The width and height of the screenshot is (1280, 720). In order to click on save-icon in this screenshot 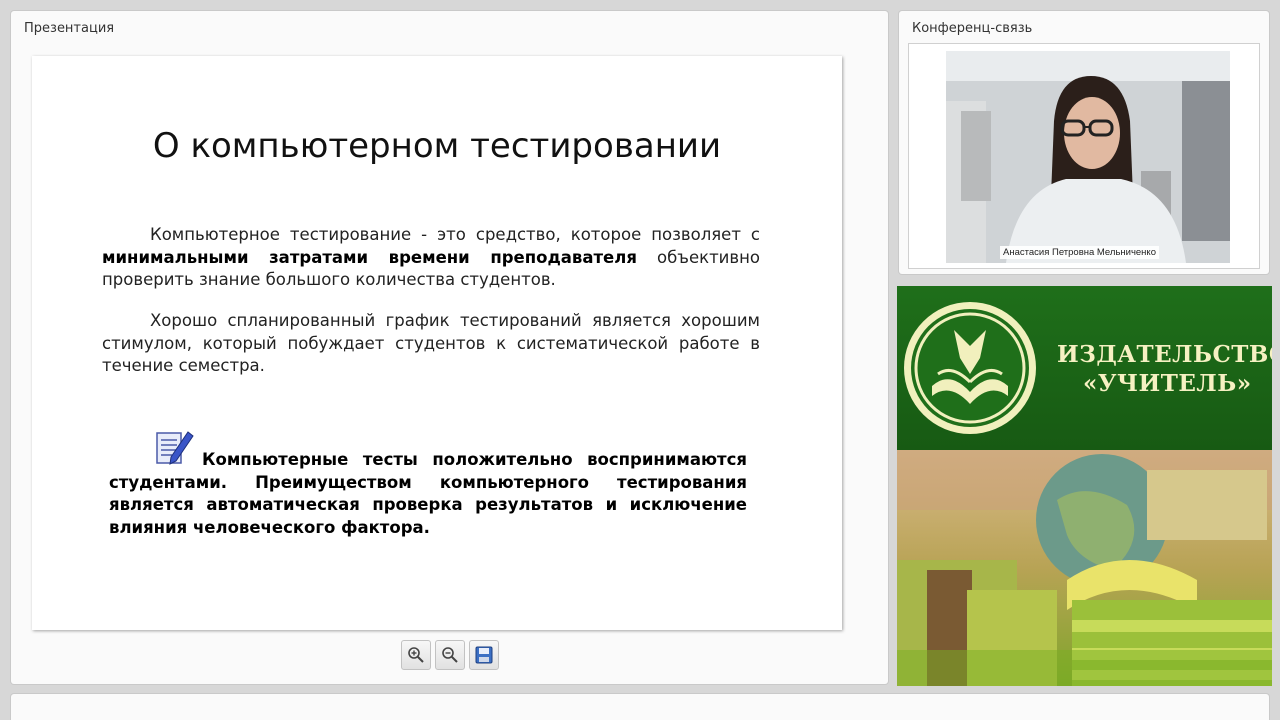, I will do `click(484, 655)`.